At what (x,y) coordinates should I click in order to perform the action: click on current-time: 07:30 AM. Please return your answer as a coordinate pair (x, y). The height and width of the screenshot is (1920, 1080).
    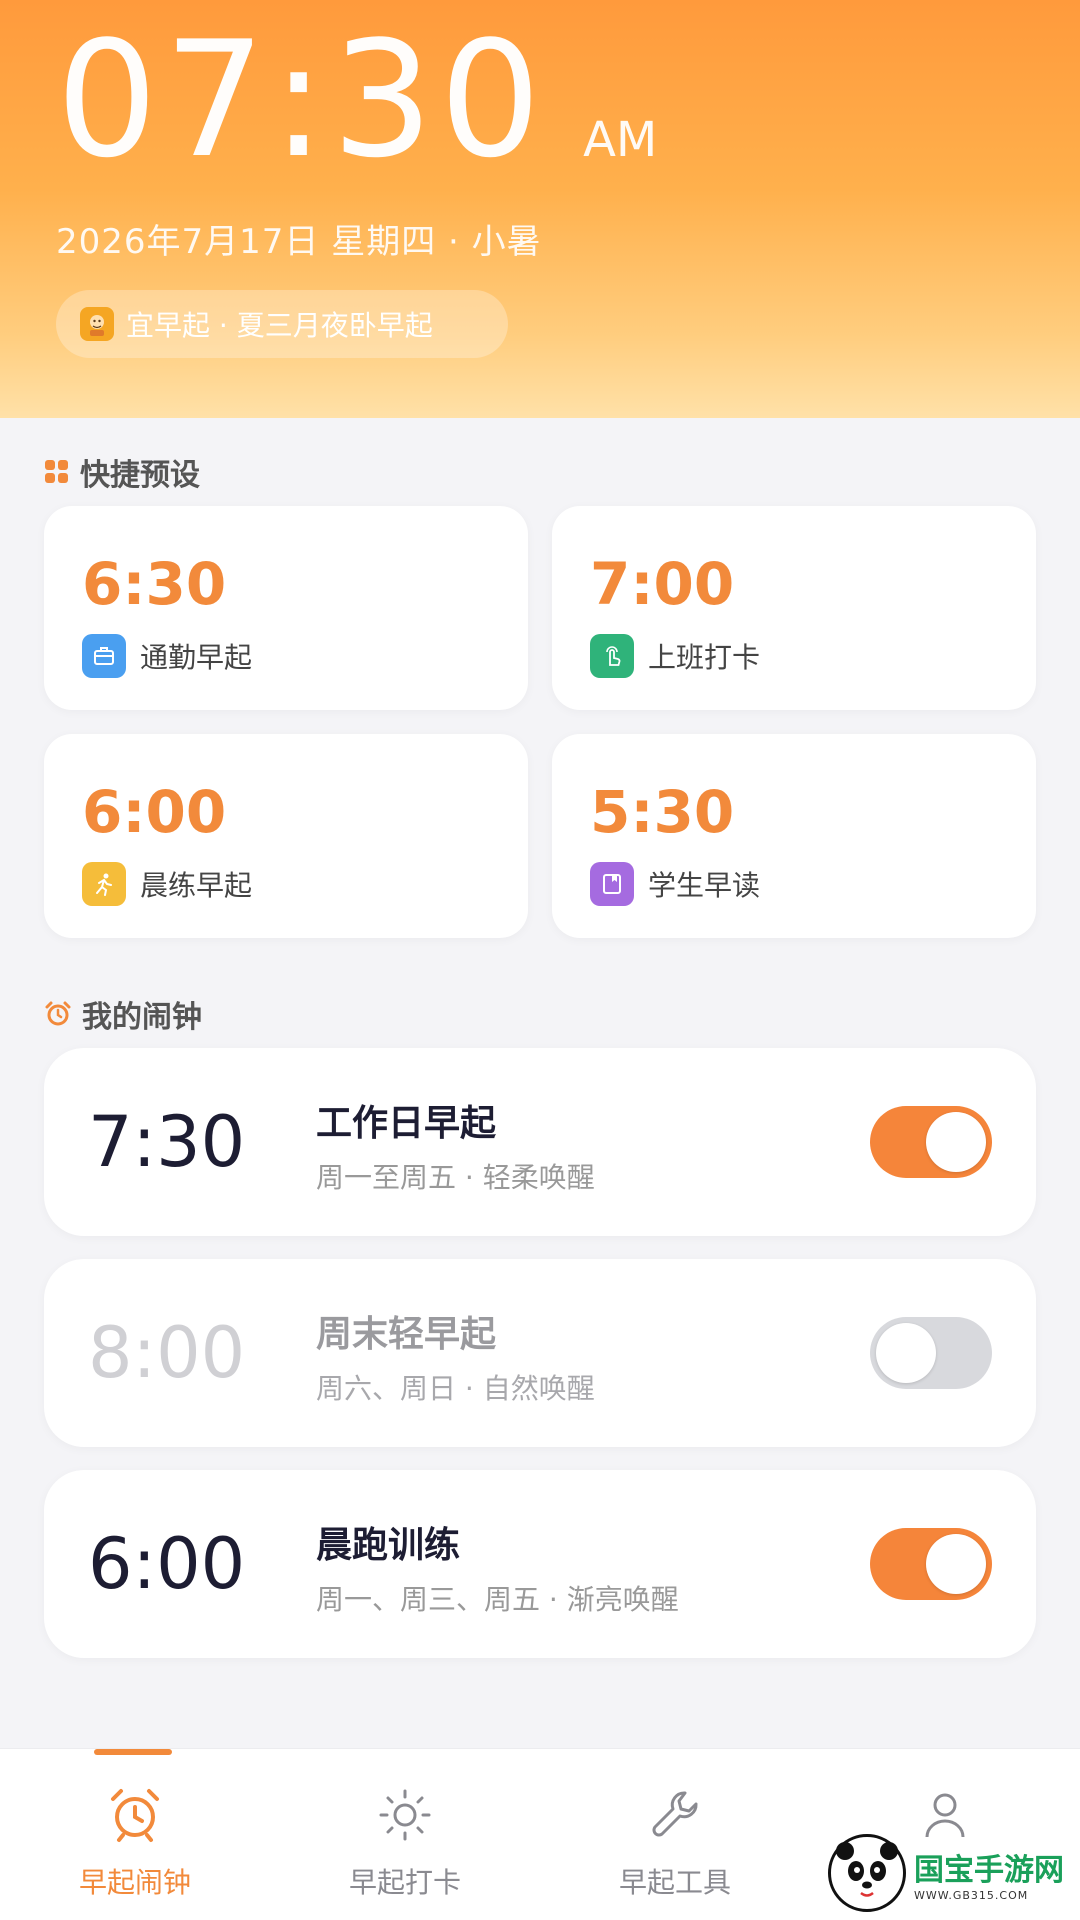
    Looking at the image, I should click on (356, 100).